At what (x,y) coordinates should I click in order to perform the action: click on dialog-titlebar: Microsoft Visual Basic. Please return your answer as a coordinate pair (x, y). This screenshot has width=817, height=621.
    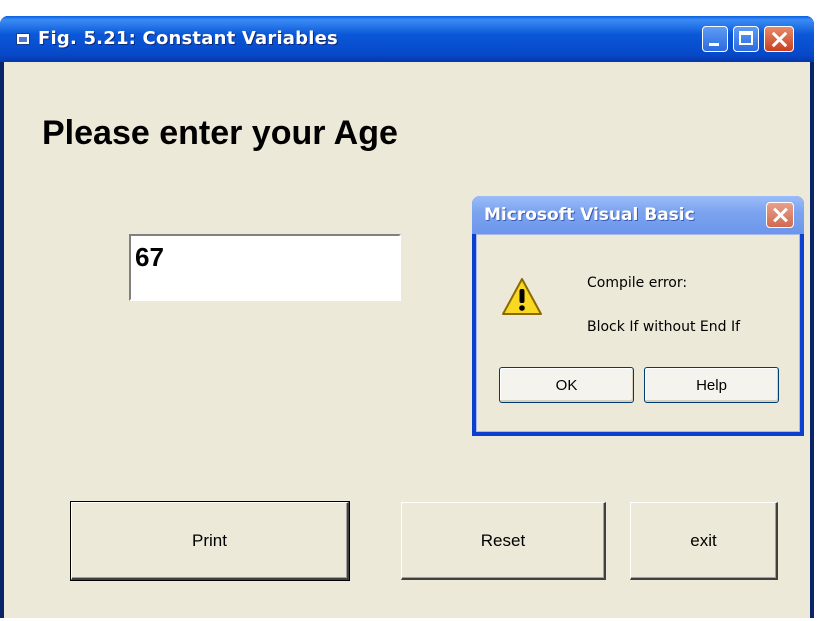
    Looking at the image, I should click on (638, 215).